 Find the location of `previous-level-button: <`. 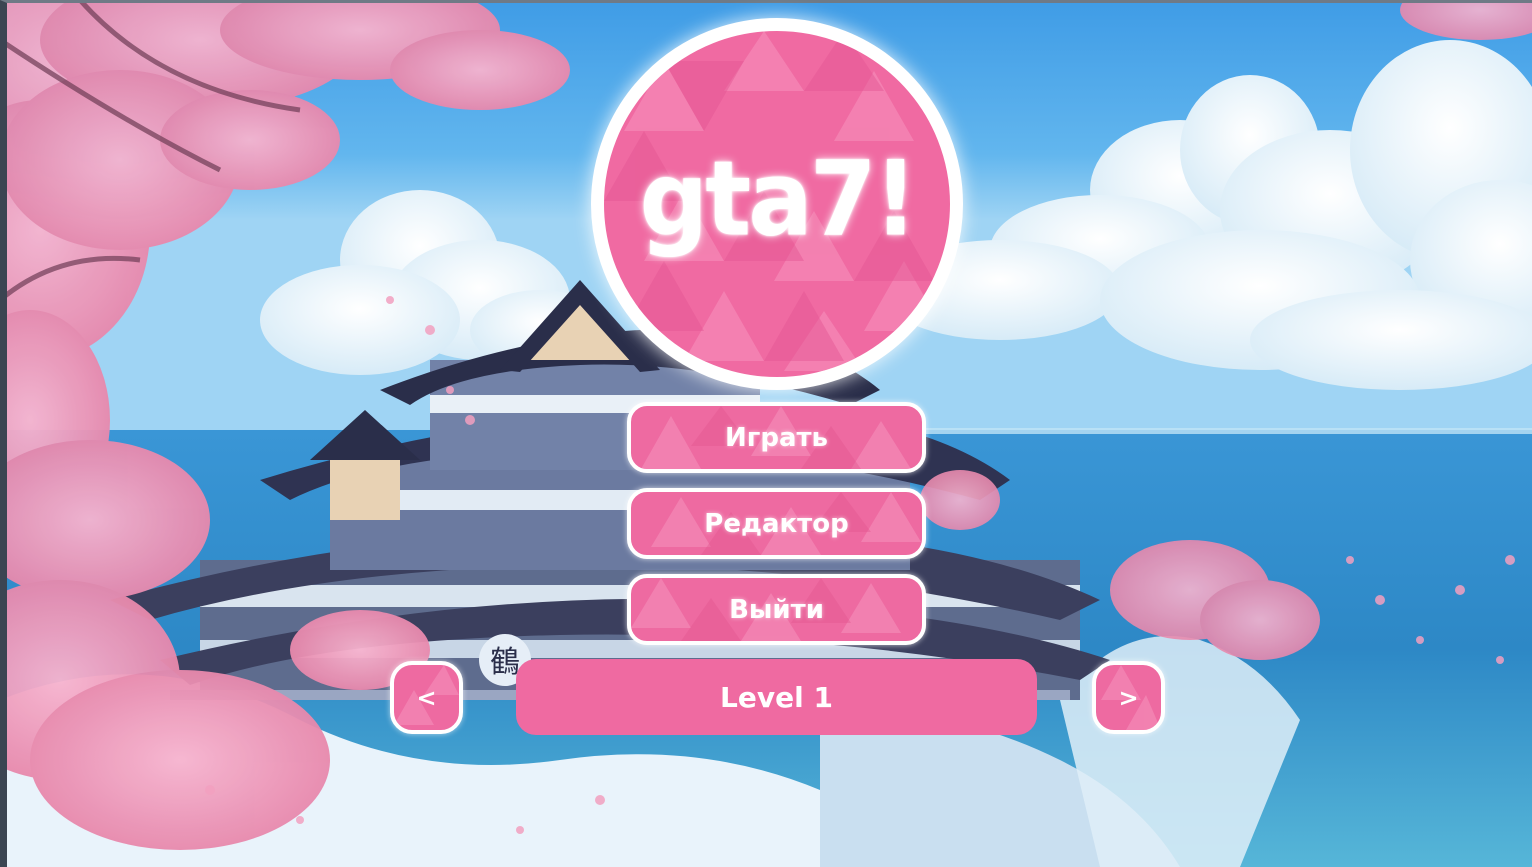

previous-level-button: < is located at coordinates (426, 697).